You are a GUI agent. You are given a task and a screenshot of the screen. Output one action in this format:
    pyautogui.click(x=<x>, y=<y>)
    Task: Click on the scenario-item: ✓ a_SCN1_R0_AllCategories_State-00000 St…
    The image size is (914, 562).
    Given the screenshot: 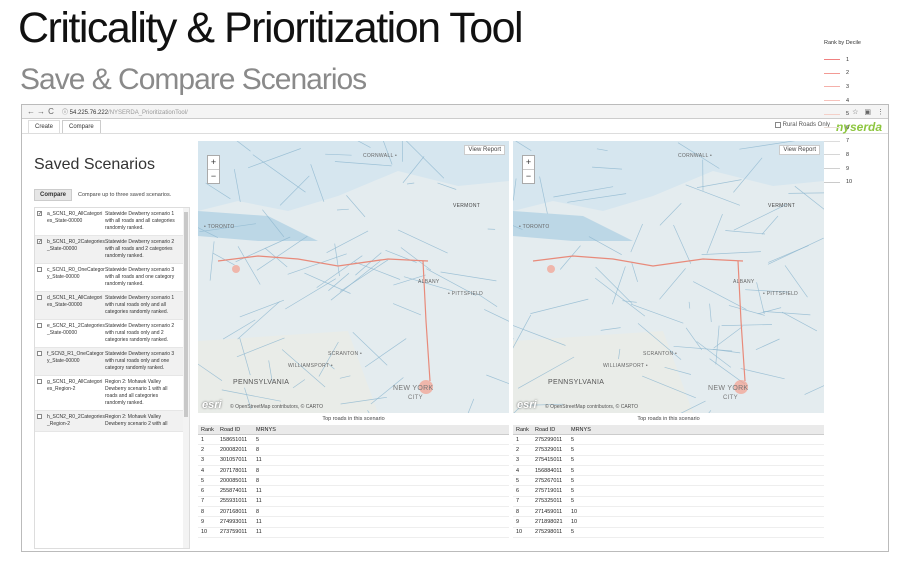 What is the action you would take?
    pyautogui.click(x=112, y=222)
    